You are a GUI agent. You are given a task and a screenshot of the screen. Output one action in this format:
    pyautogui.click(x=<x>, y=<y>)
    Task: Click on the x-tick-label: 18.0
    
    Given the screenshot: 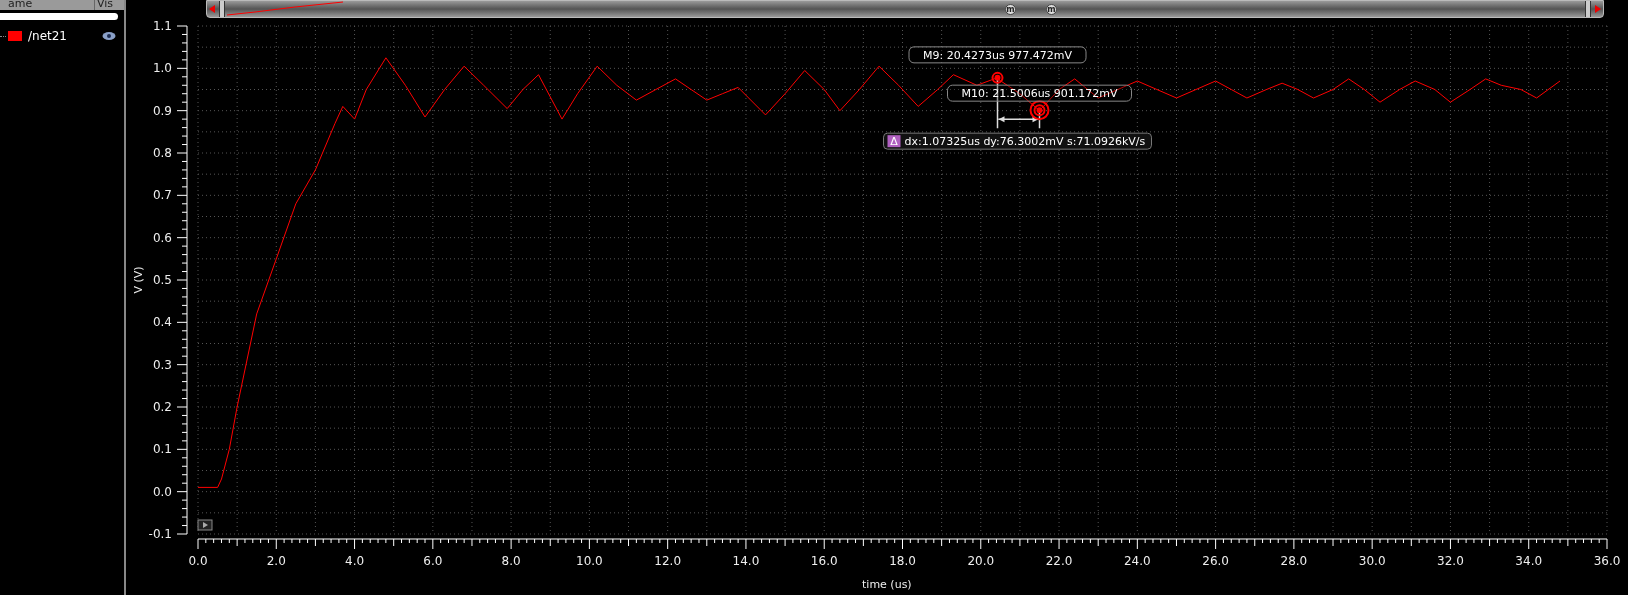 What is the action you would take?
    pyautogui.click(x=902, y=561)
    